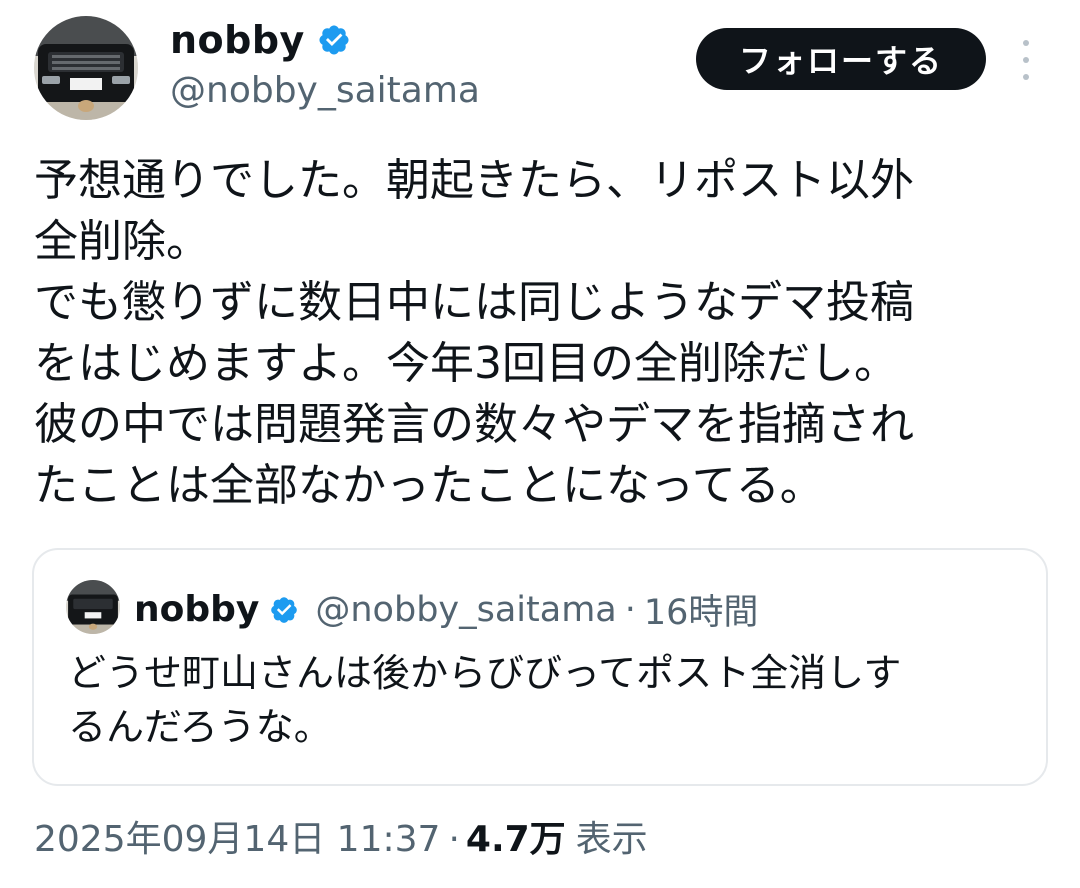 This screenshot has width=1080, height=888. Describe the element at coordinates (485, 673) in the screenshot. I see `quoted-text-line: どうせ町山さんは後からびびってポスト全消しす` at that location.